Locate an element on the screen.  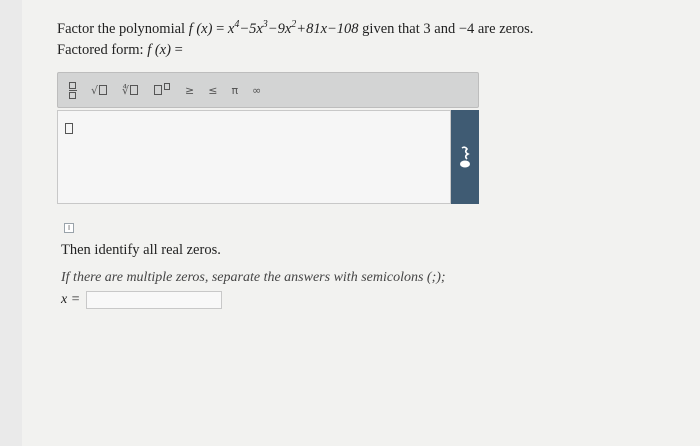
poly-term-1: −5x is located at coordinates (251, 29).